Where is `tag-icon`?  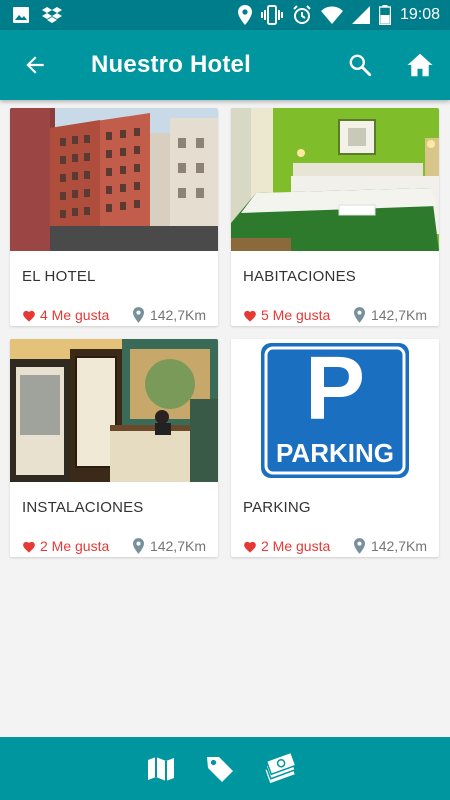
tag-icon is located at coordinates (220, 769).